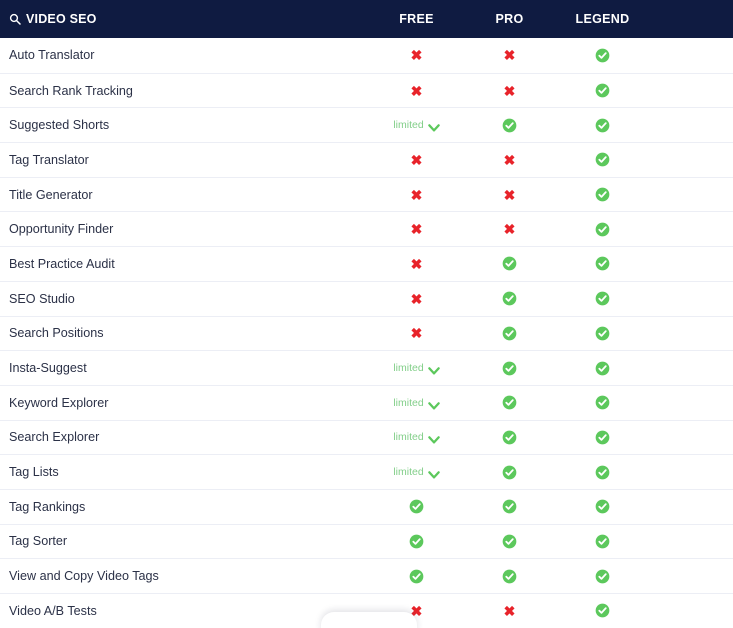  Describe the element at coordinates (366, 19) in the screenshot. I see `table-header: VIDEO SEO FREE PRO LEGEND` at that location.